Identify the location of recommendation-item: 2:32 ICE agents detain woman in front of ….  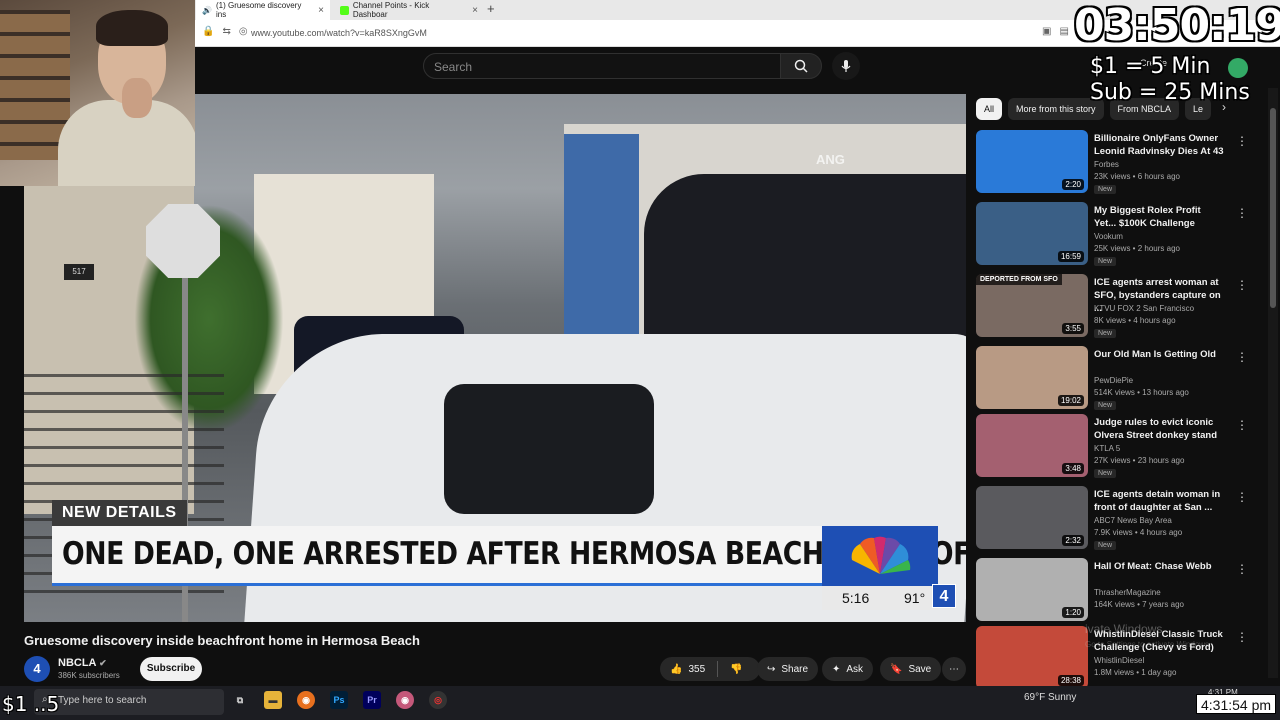
(1121, 519).